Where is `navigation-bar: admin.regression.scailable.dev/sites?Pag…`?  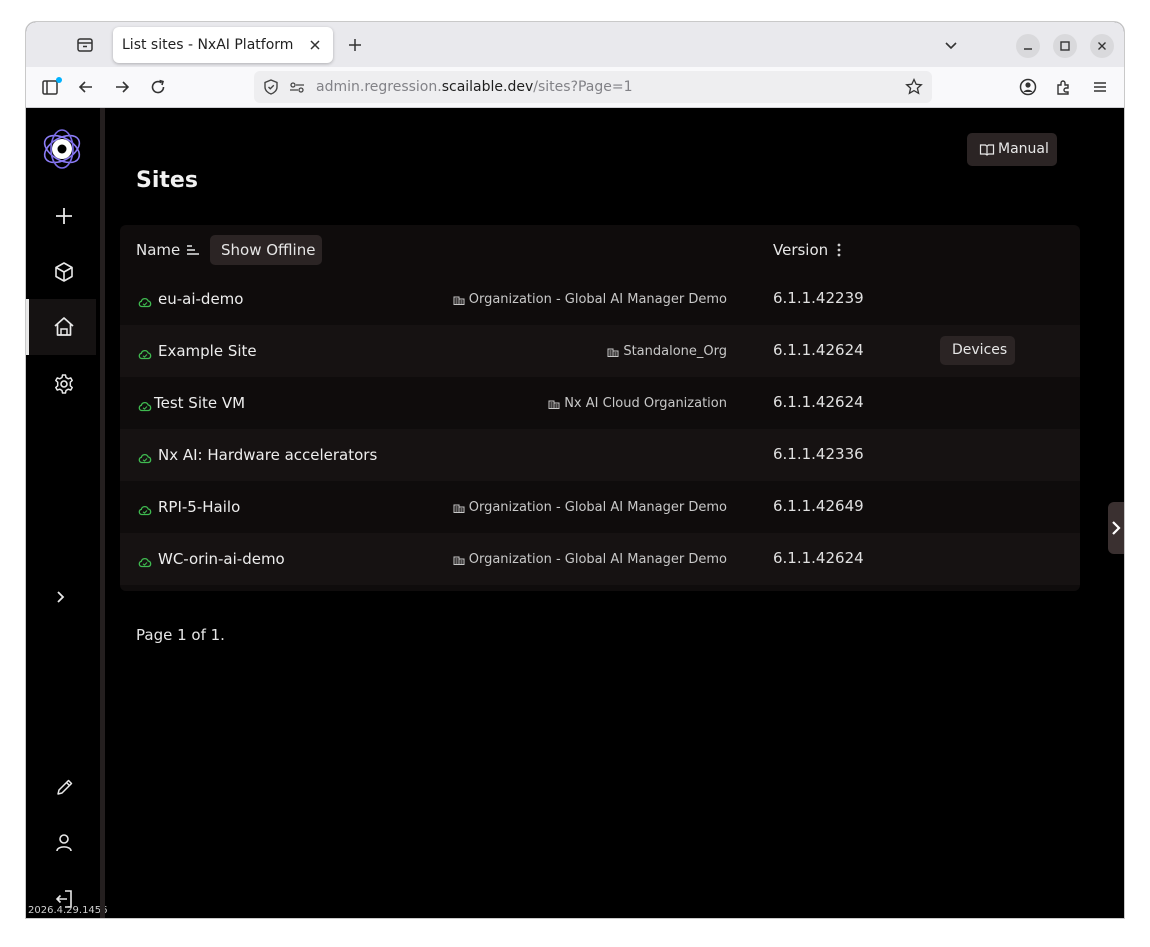
navigation-bar: admin.regression.scailable.dev/sites?Pag… is located at coordinates (575, 87).